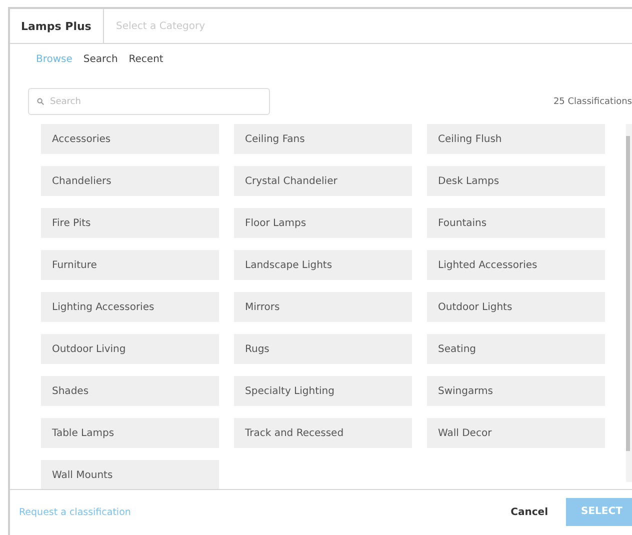  Describe the element at coordinates (100, 64) in the screenshot. I see `tab: Search` at that location.